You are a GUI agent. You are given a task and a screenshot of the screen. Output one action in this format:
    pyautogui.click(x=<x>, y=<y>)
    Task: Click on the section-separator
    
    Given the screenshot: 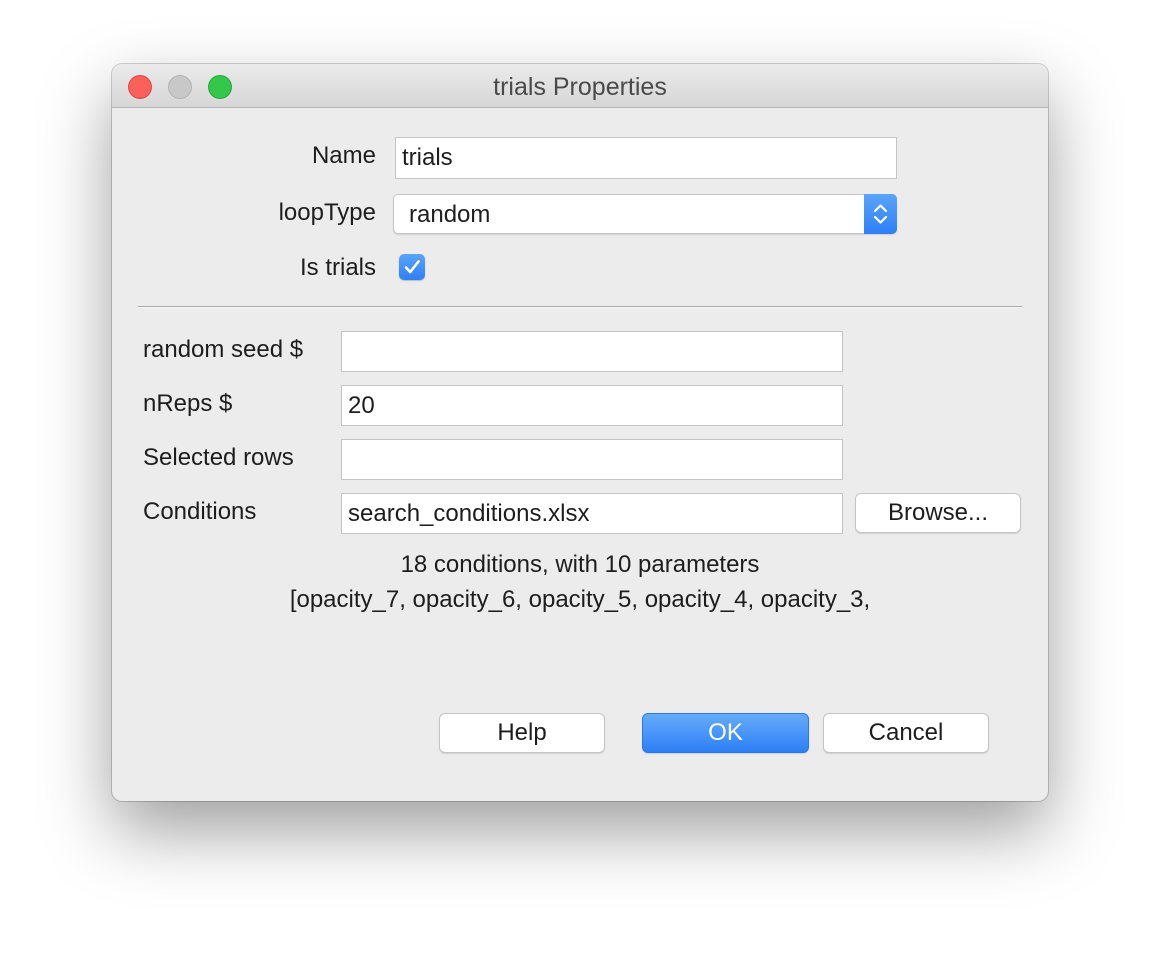 What is the action you would take?
    pyautogui.click(x=580, y=307)
    